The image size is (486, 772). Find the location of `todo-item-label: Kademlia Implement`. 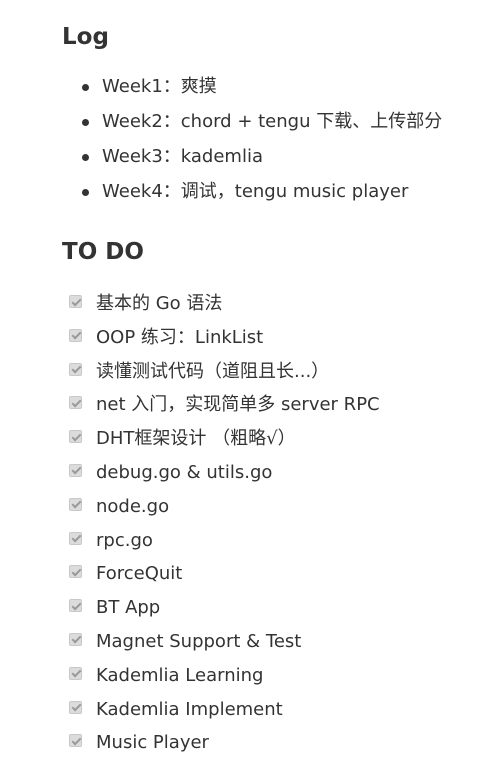

todo-item-label: Kademlia Implement is located at coordinates (189, 709).